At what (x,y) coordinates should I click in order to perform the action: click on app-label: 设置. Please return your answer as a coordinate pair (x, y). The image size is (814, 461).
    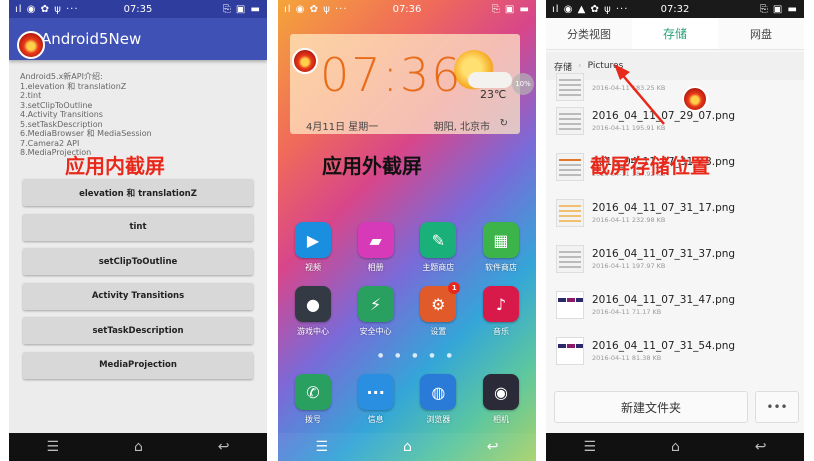
    Looking at the image, I should click on (438, 331).